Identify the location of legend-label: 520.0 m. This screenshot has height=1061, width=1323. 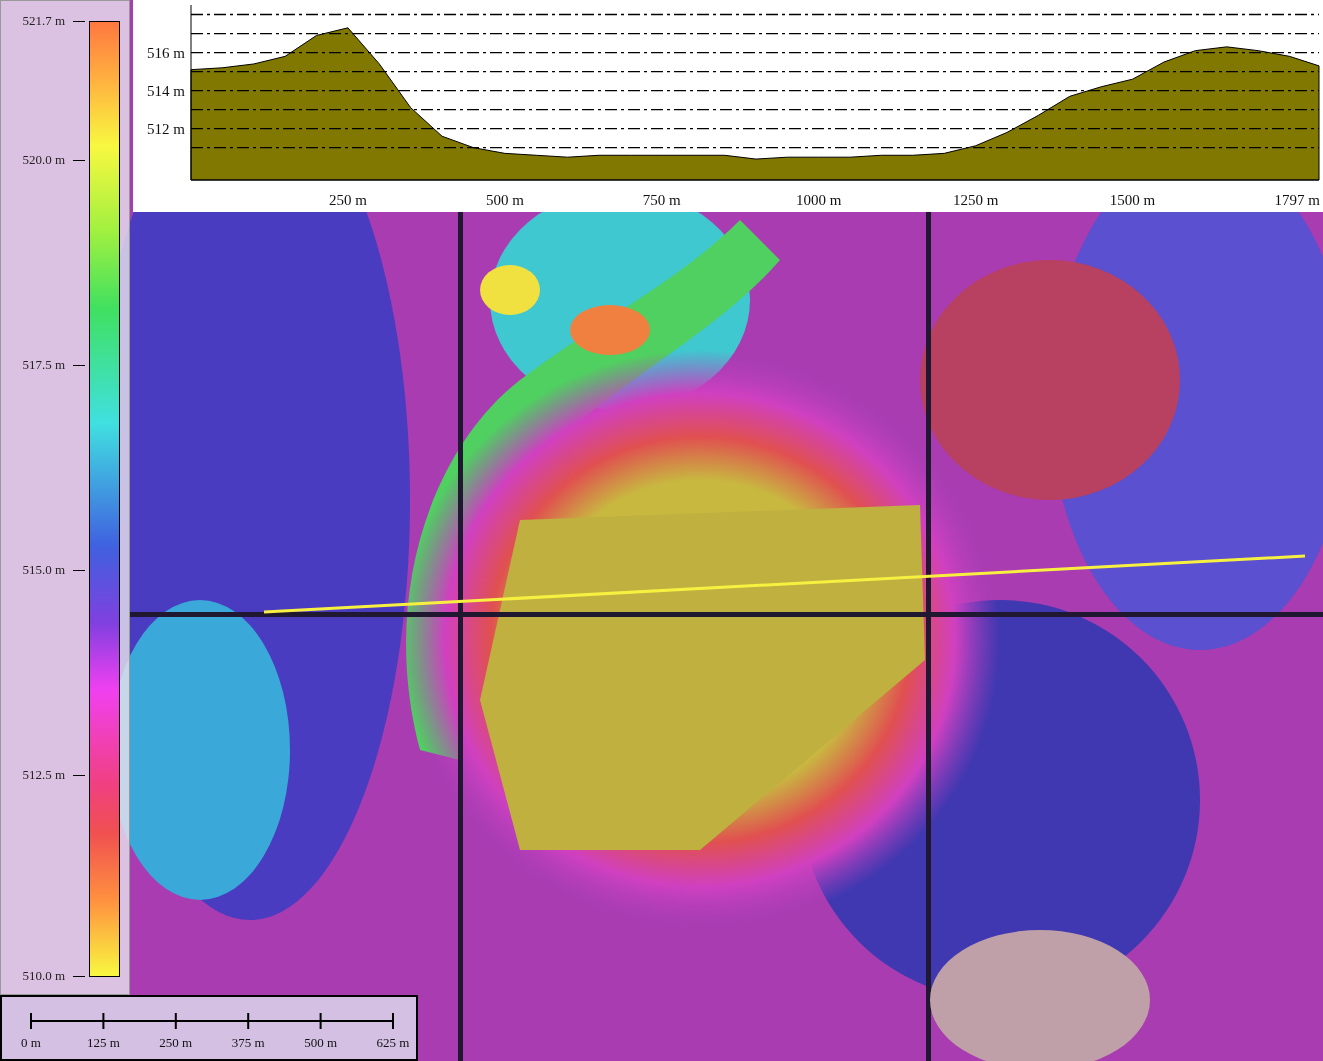
(43, 160).